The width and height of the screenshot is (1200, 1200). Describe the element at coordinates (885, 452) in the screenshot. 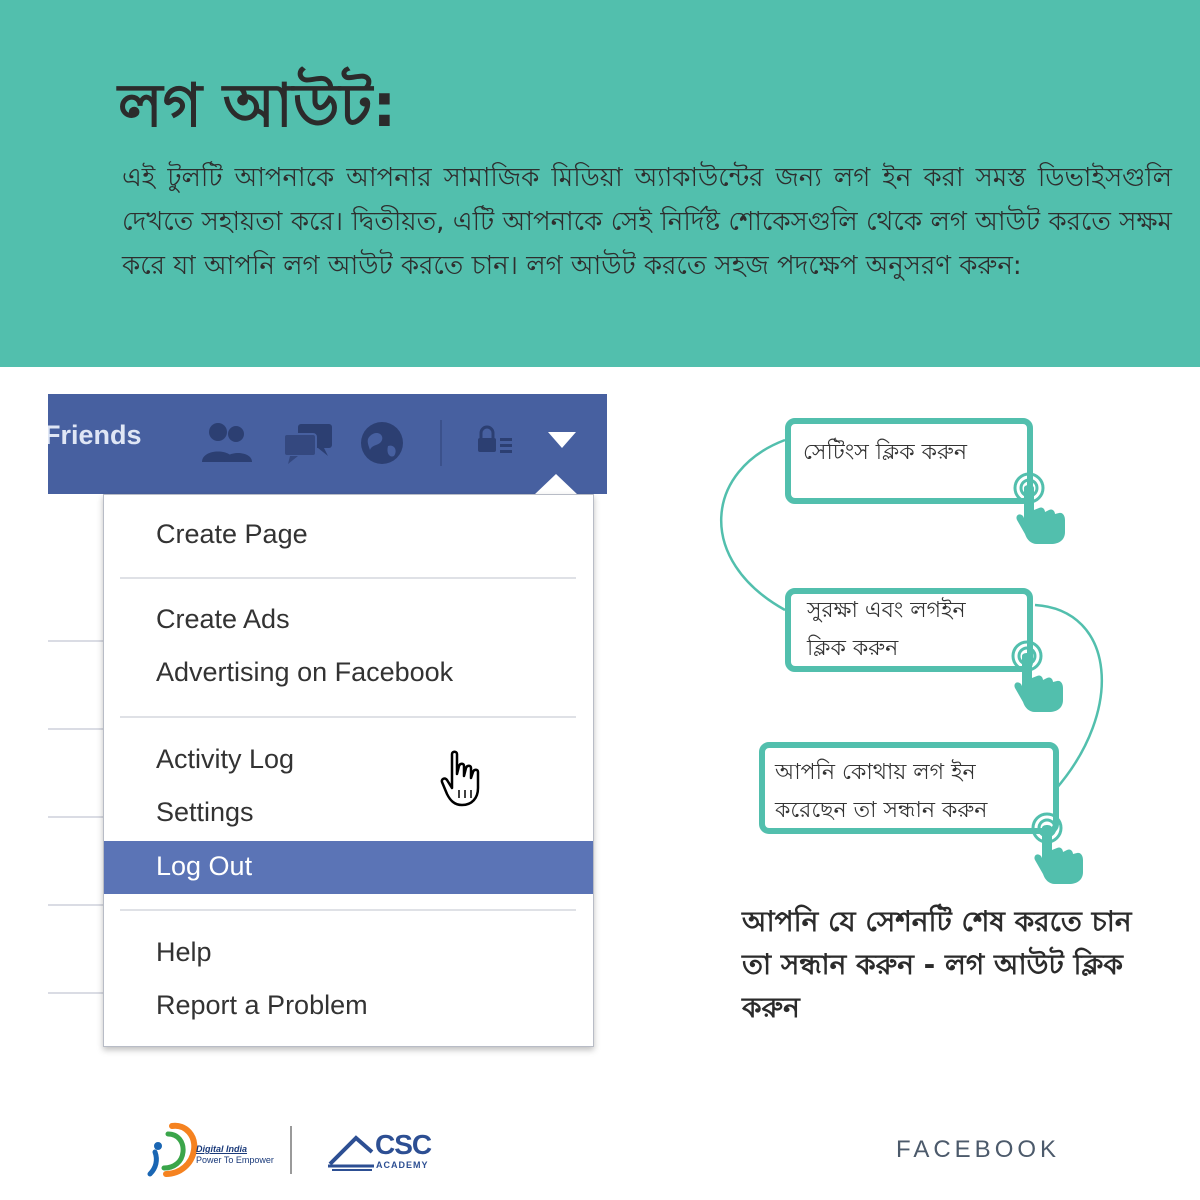

I see `step-1-text: সেটিংস ক্লিক করুন` at that location.